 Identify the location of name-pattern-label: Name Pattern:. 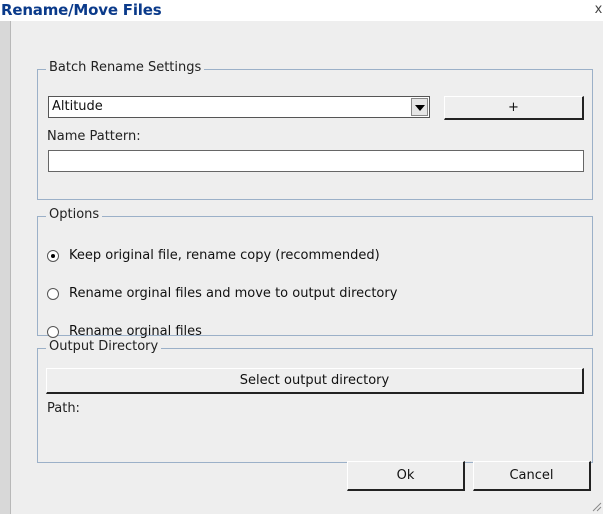
(94, 136).